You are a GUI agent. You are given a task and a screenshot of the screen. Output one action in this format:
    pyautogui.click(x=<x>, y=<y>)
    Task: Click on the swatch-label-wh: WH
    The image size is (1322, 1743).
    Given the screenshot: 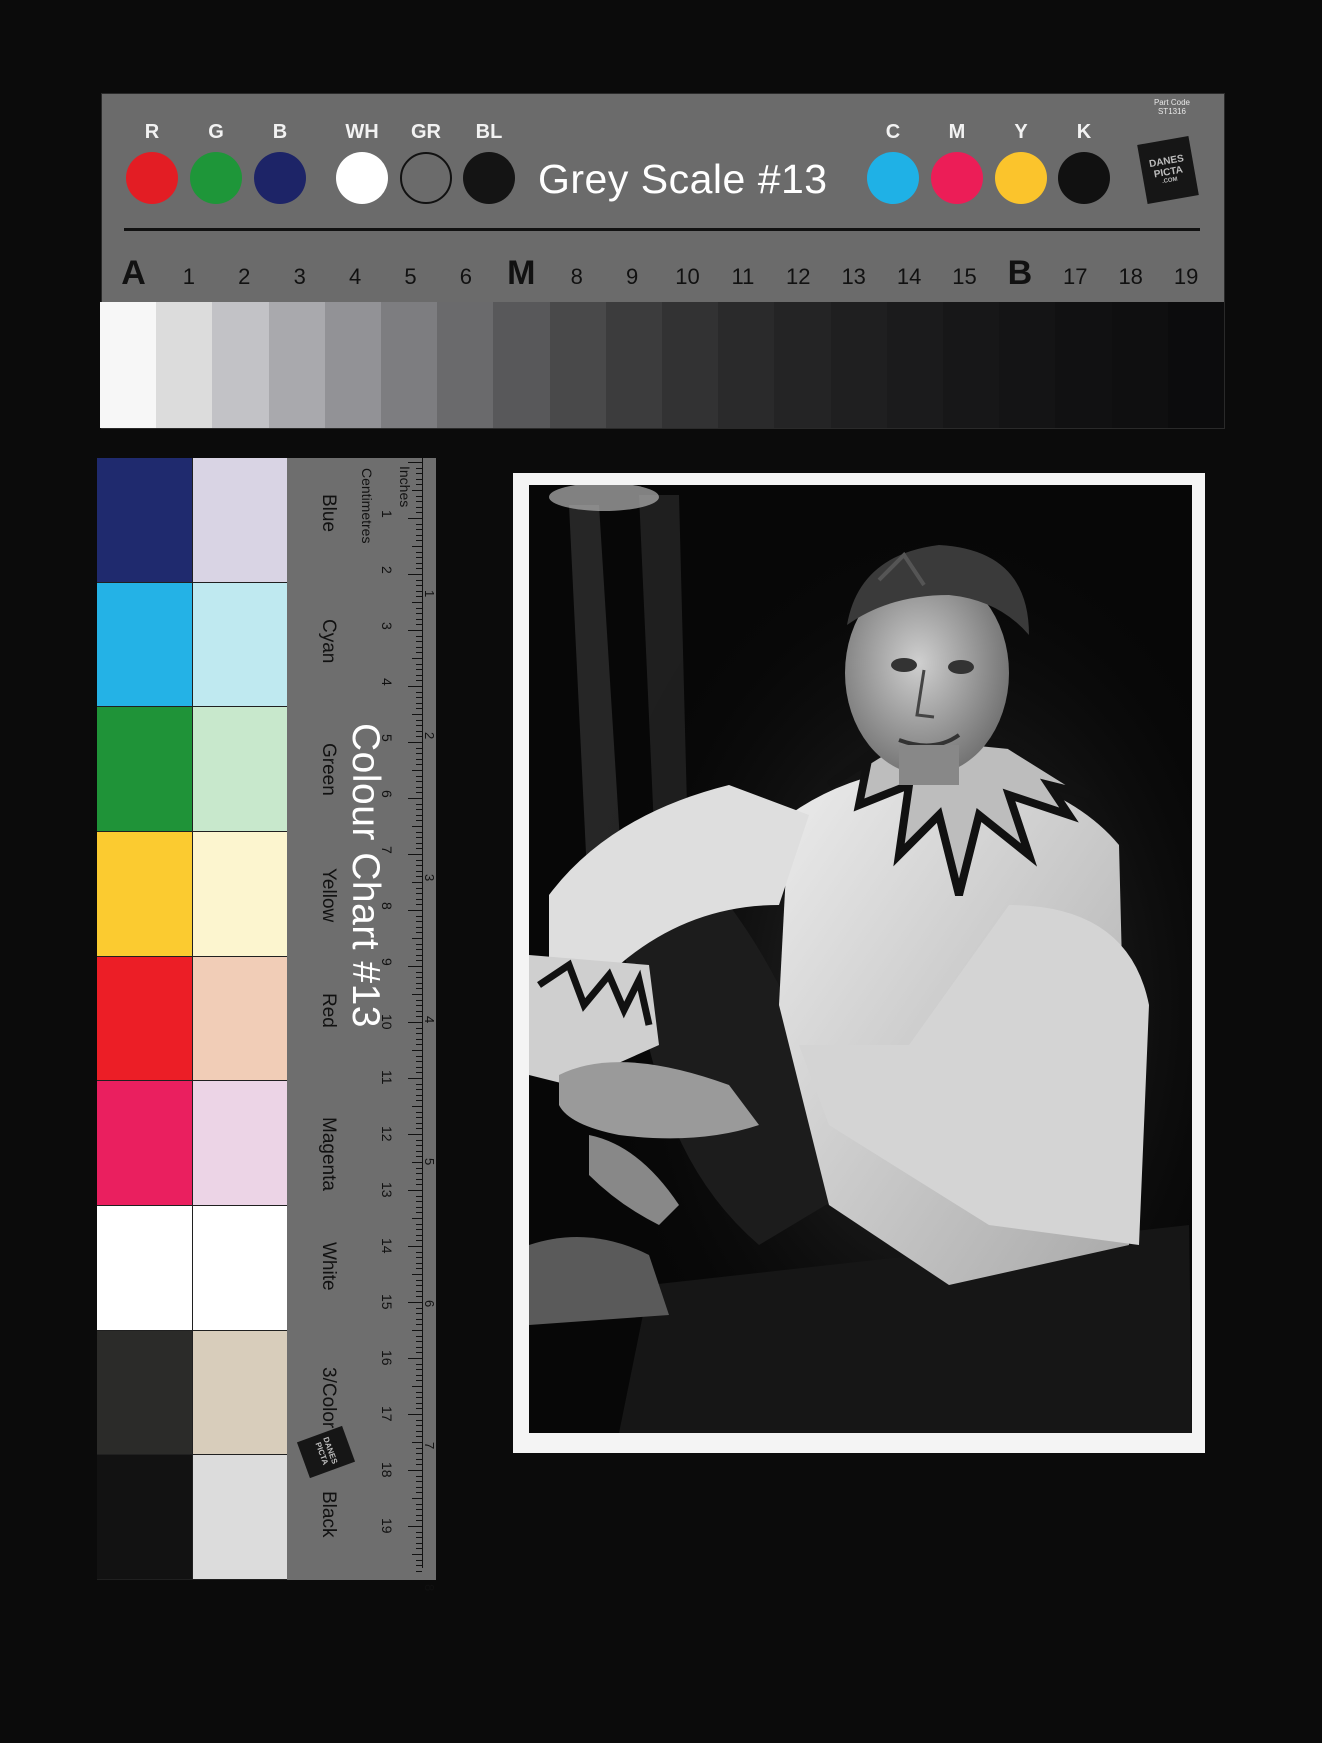 What is the action you would take?
    pyautogui.click(x=362, y=132)
    